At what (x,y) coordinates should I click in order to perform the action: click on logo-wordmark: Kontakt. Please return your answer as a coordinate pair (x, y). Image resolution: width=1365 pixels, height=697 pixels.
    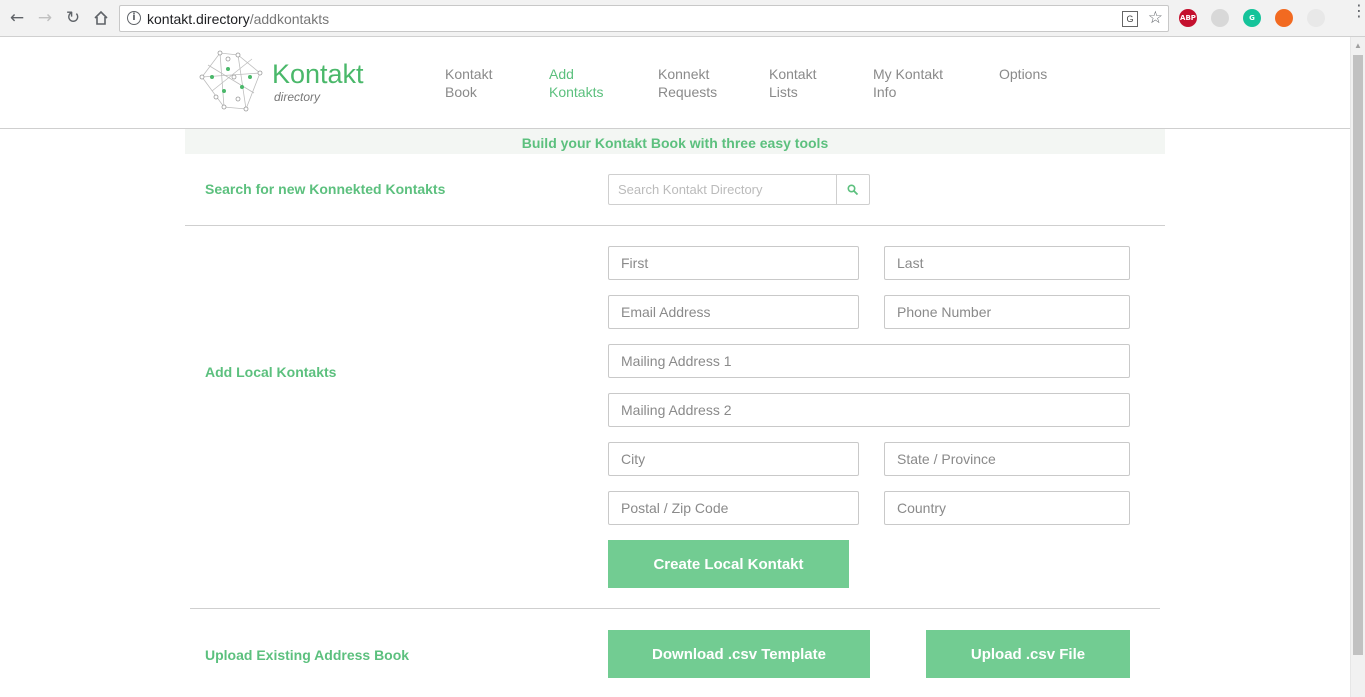
    Looking at the image, I should click on (318, 74).